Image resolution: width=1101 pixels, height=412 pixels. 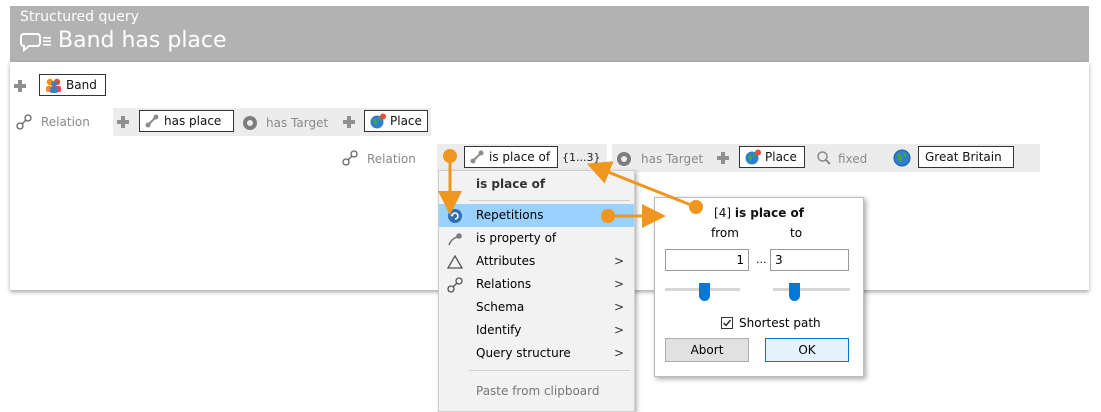 I want to click on place2-tag: Place, so click(x=772, y=157).